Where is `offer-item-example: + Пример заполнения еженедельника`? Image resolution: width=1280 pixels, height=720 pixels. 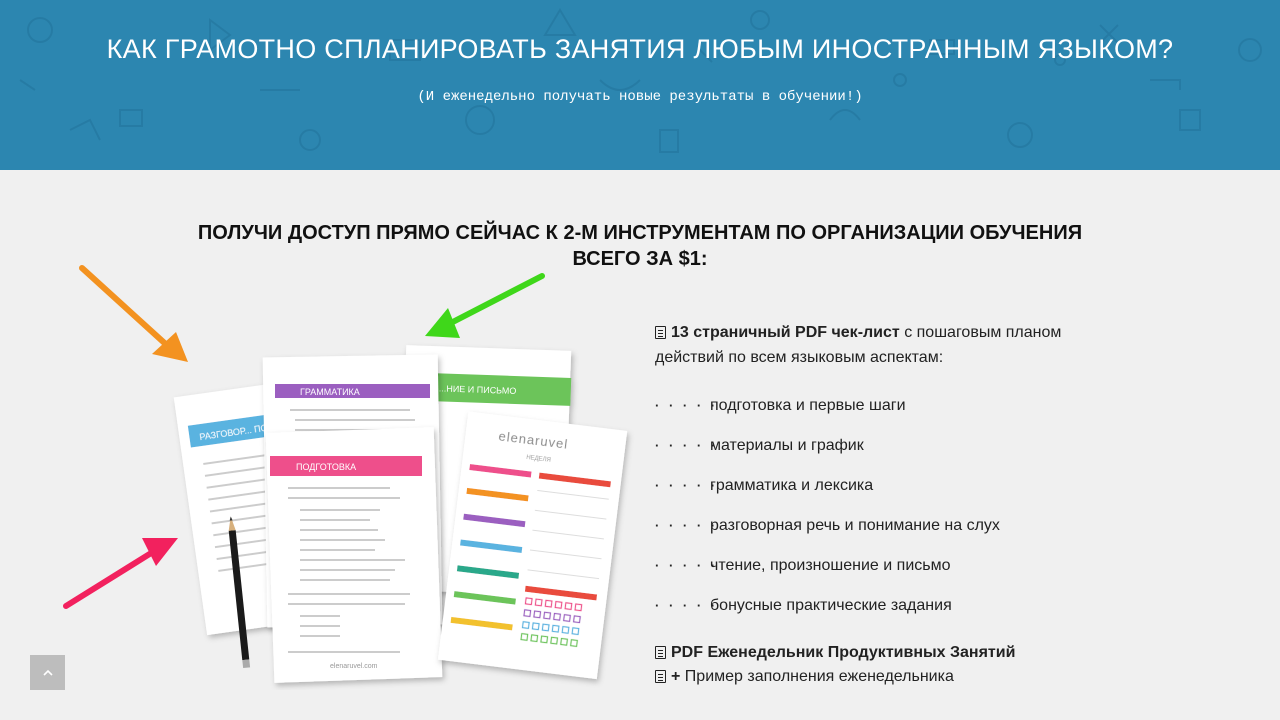 offer-item-example: + Пример заполнения еженедельника is located at coordinates (804, 677).